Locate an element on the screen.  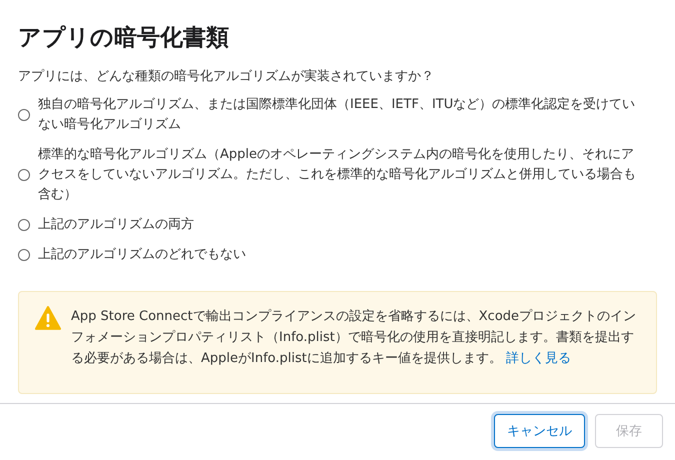
dialog-button: キャンセル is located at coordinates (539, 431).